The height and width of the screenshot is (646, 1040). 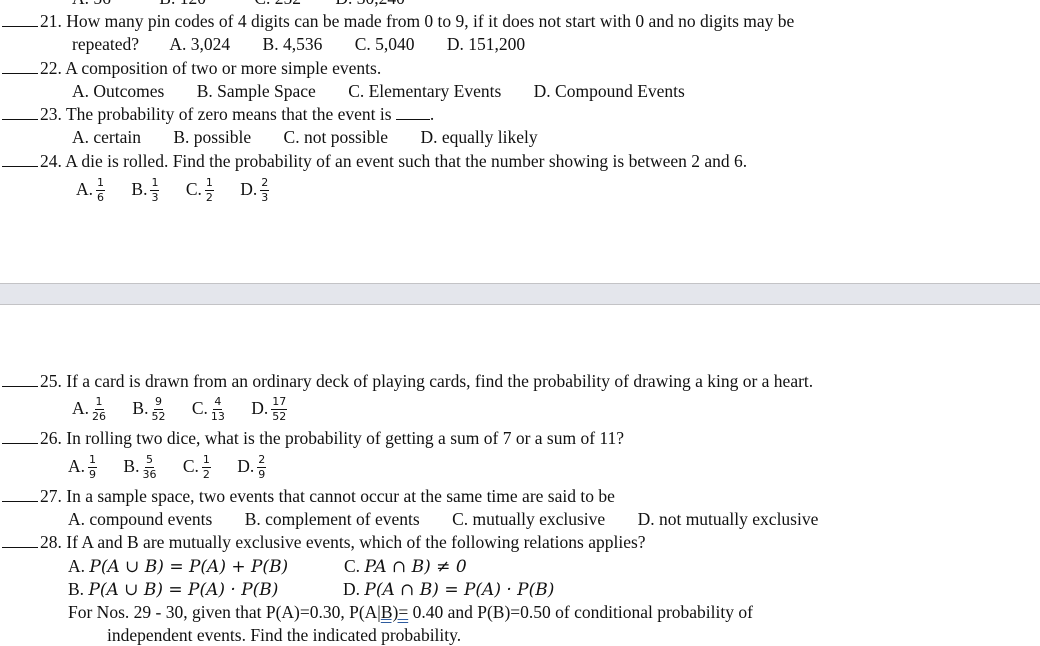 What do you see at coordinates (51, 381) in the screenshot?
I see `question-number: 25.` at bounding box center [51, 381].